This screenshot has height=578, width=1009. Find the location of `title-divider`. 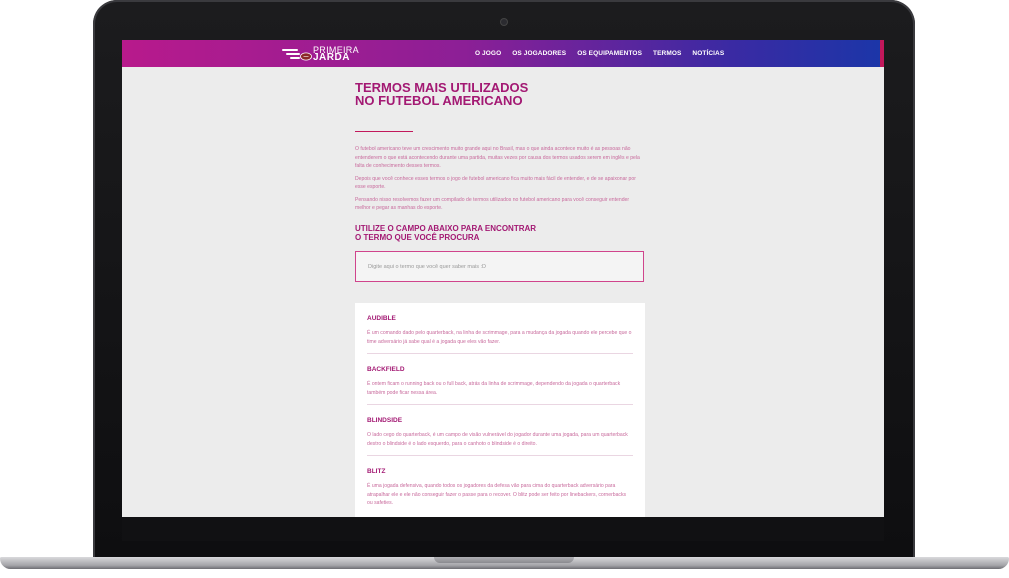

title-divider is located at coordinates (384, 131).